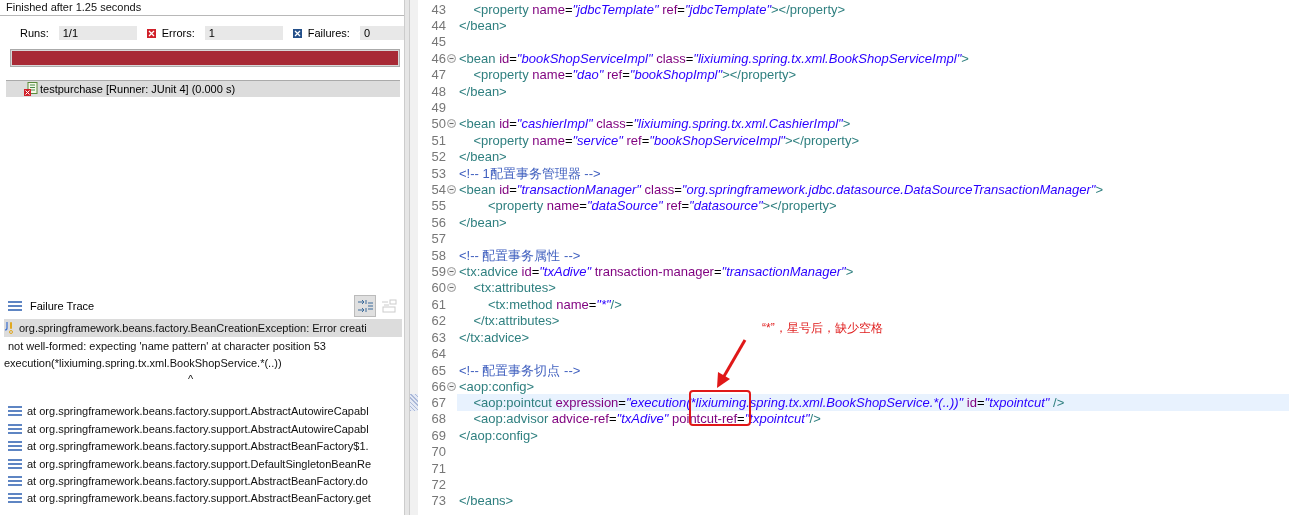  I want to click on line-number: 71, so click(438, 468).